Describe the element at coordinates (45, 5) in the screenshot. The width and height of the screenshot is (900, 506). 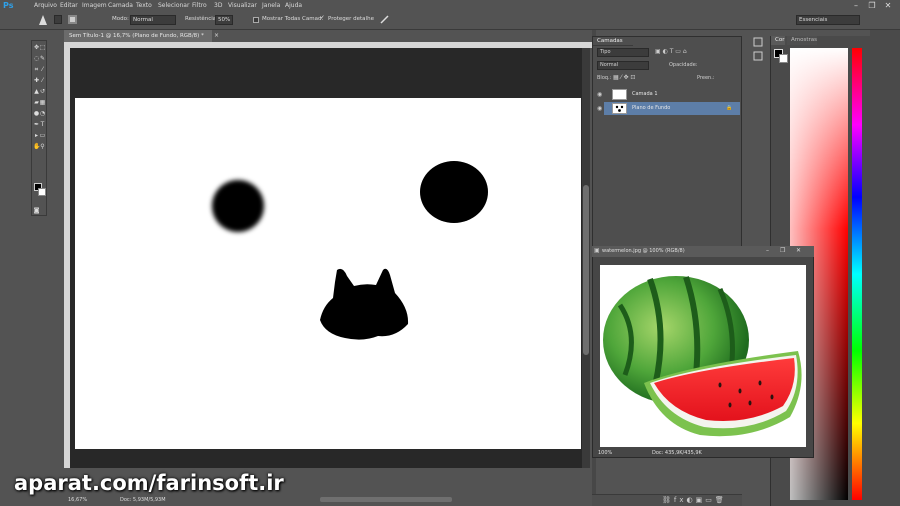
I see `menu-arquivo: Arquivo` at that location.